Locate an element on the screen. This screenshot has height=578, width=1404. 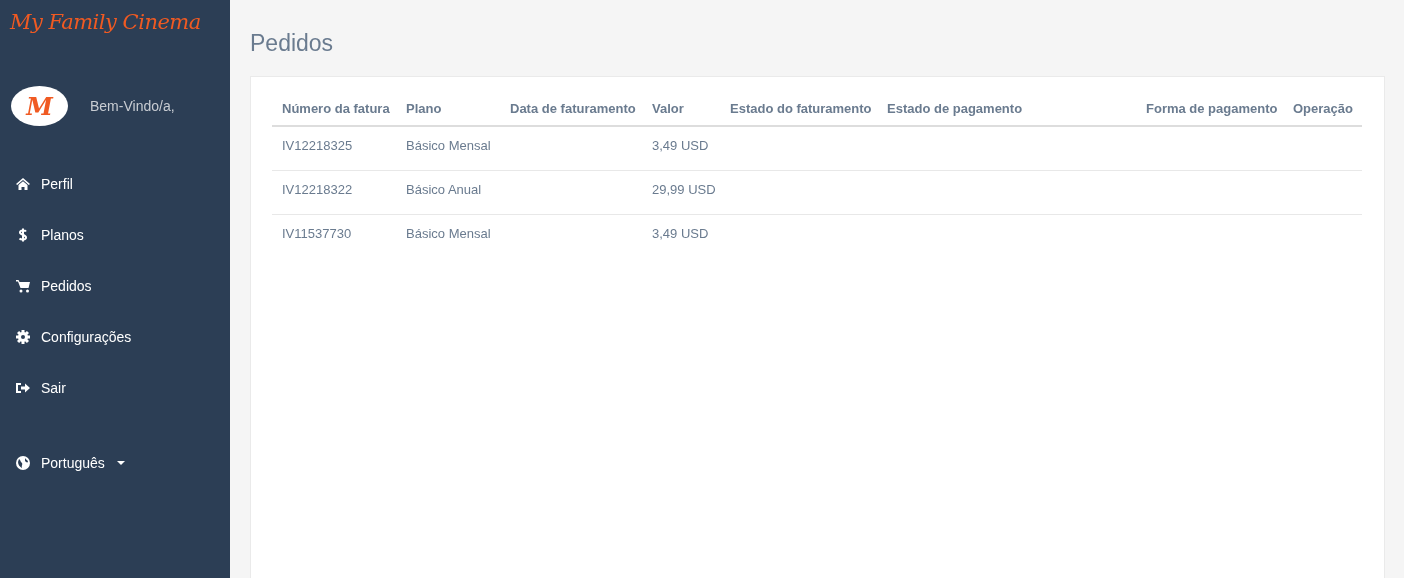
page-title: Pedidos is located at coordinates (292, 43).